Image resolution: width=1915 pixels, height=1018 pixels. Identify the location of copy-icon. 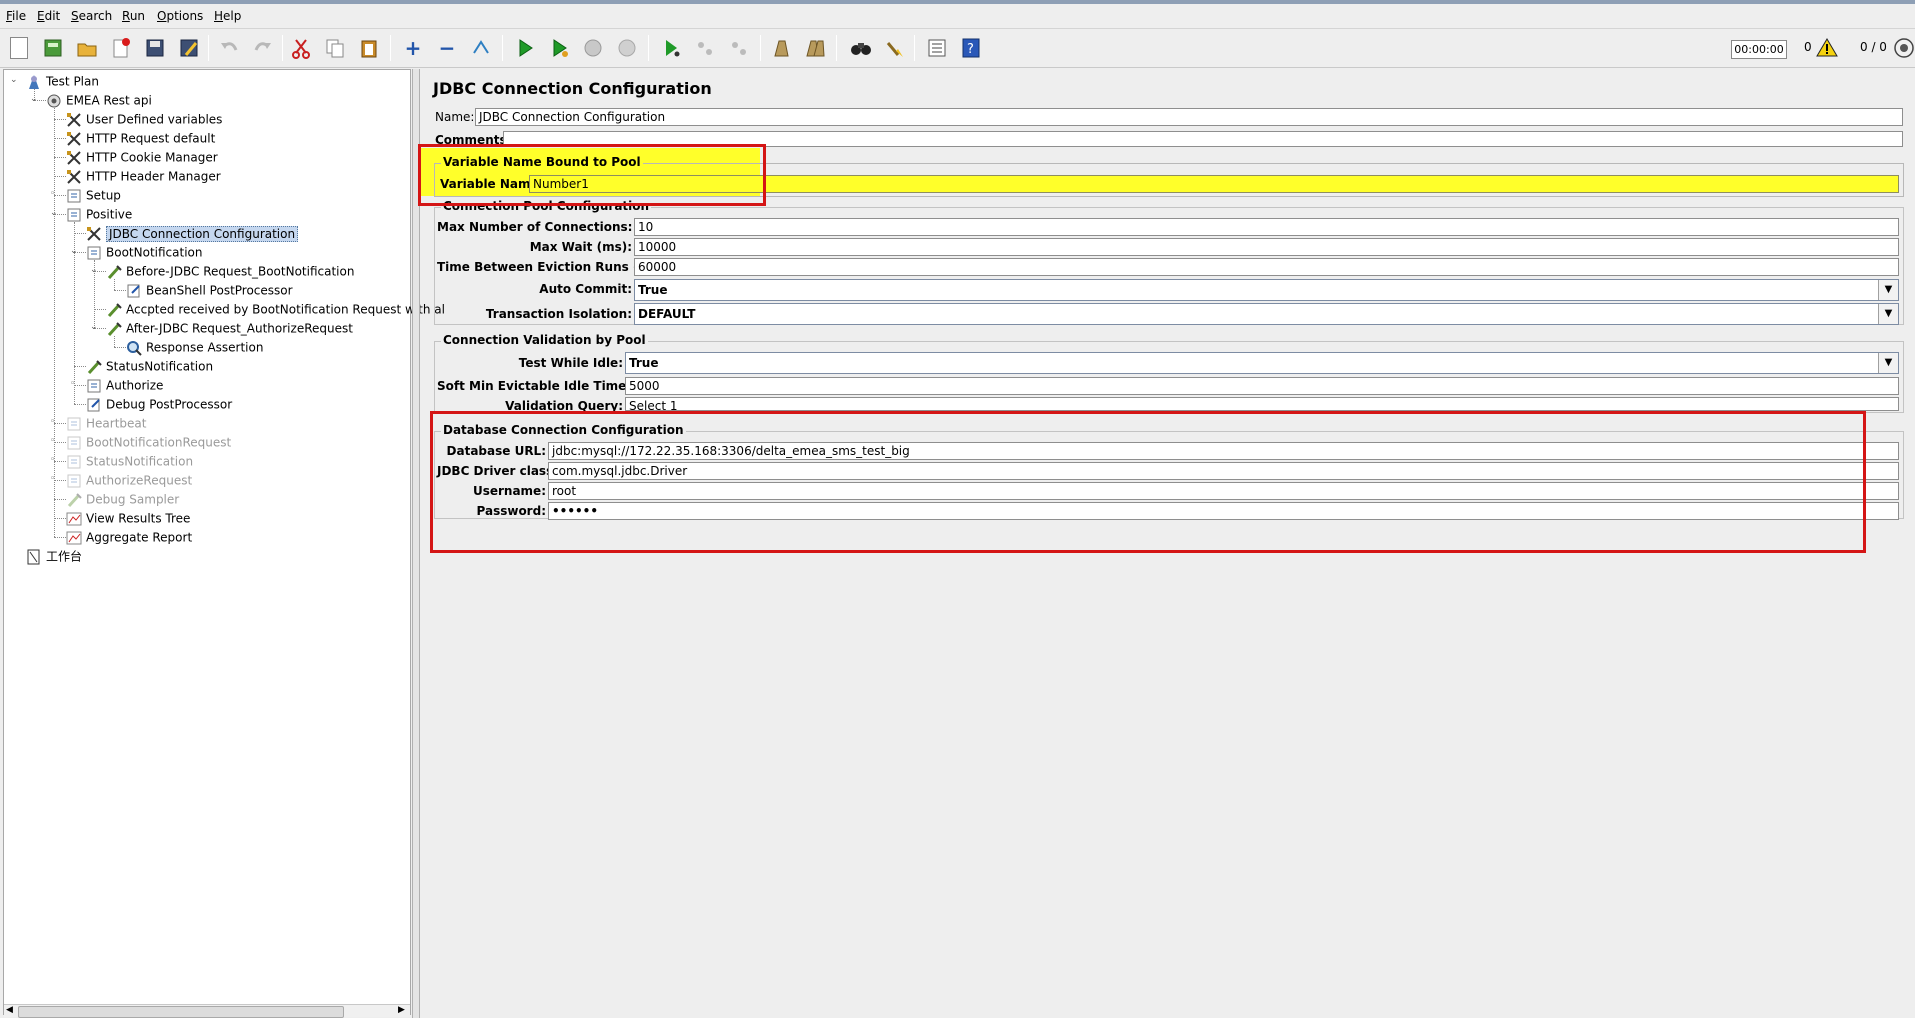
(335, 48).